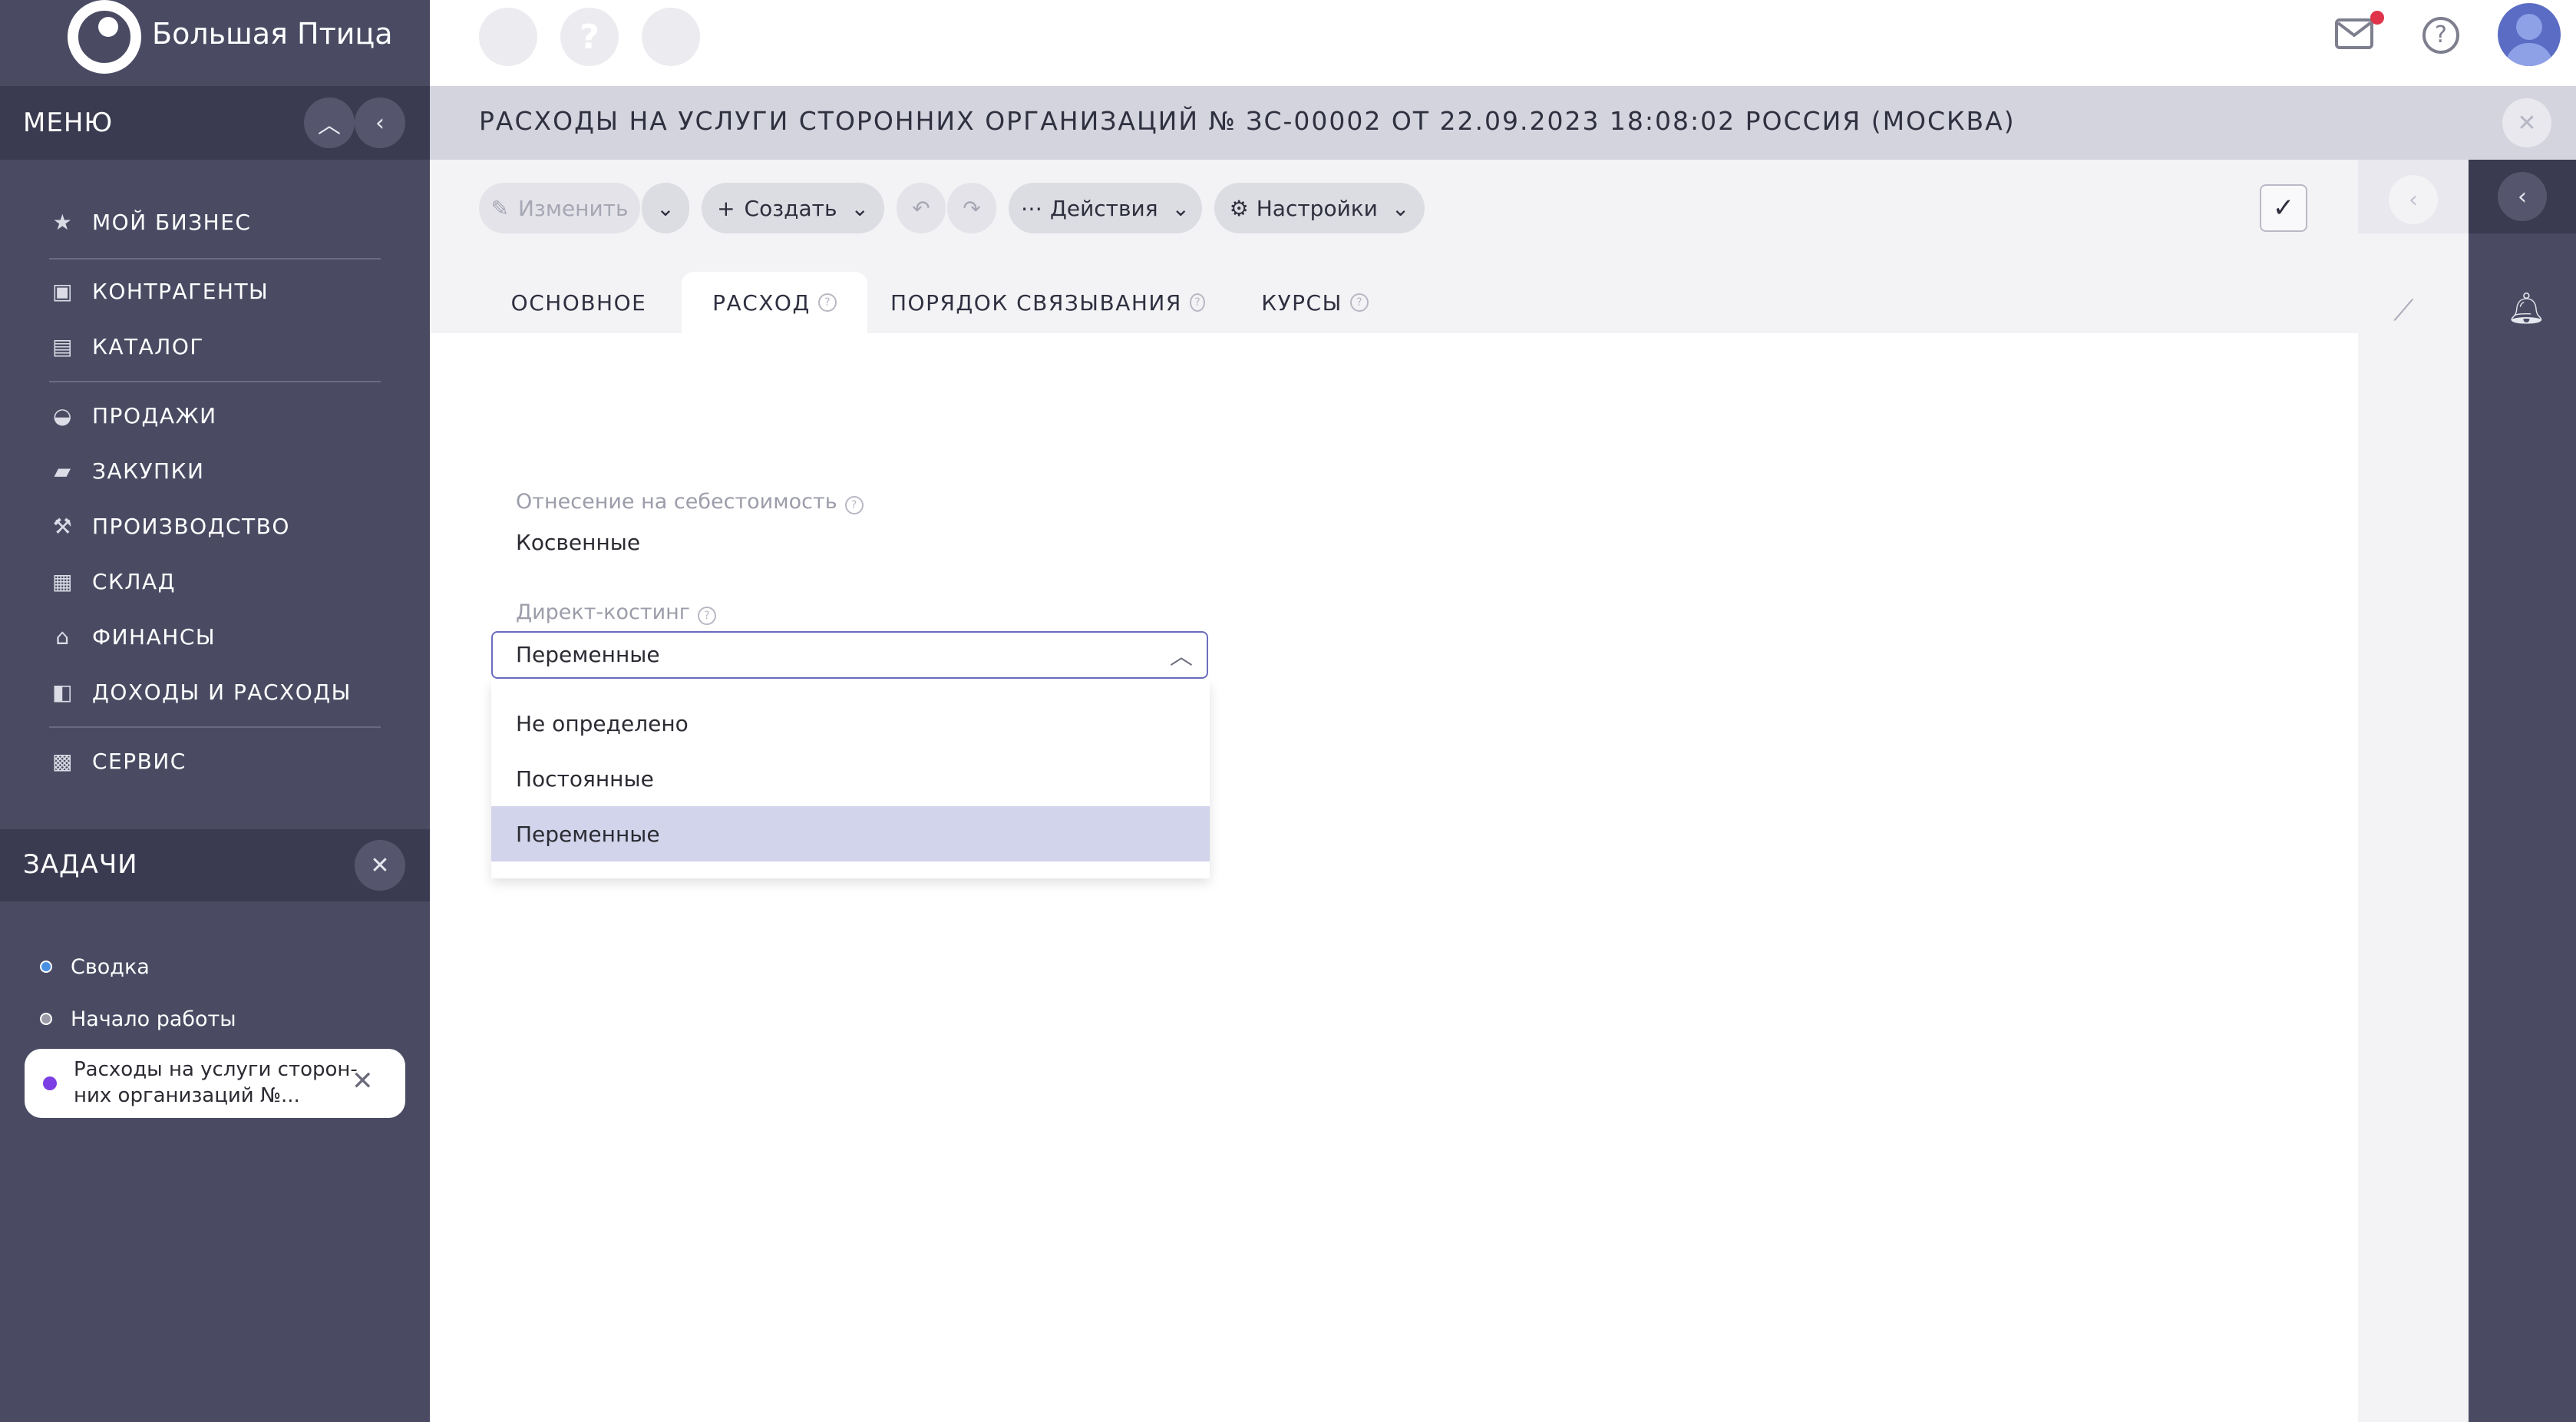  What do you see at coordinates (578, 302) in the screenshot?
I see `tab-main: ОСНОВНОЕ` at bounding box center [578, 302].